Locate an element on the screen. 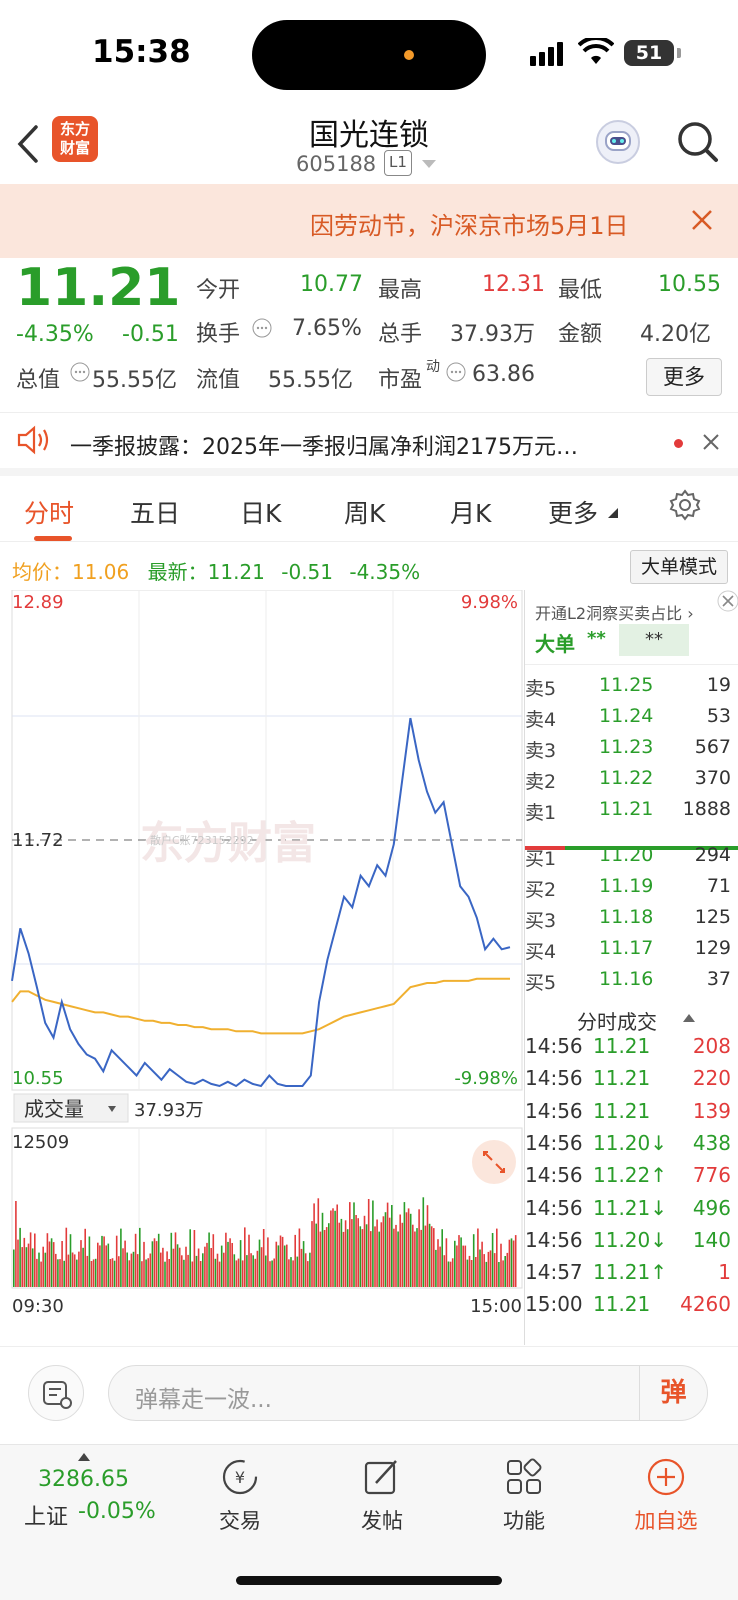 The height and width of the screenshot is (1600, 738). ask-price: 11.24 is located at coordinates (626, 716).